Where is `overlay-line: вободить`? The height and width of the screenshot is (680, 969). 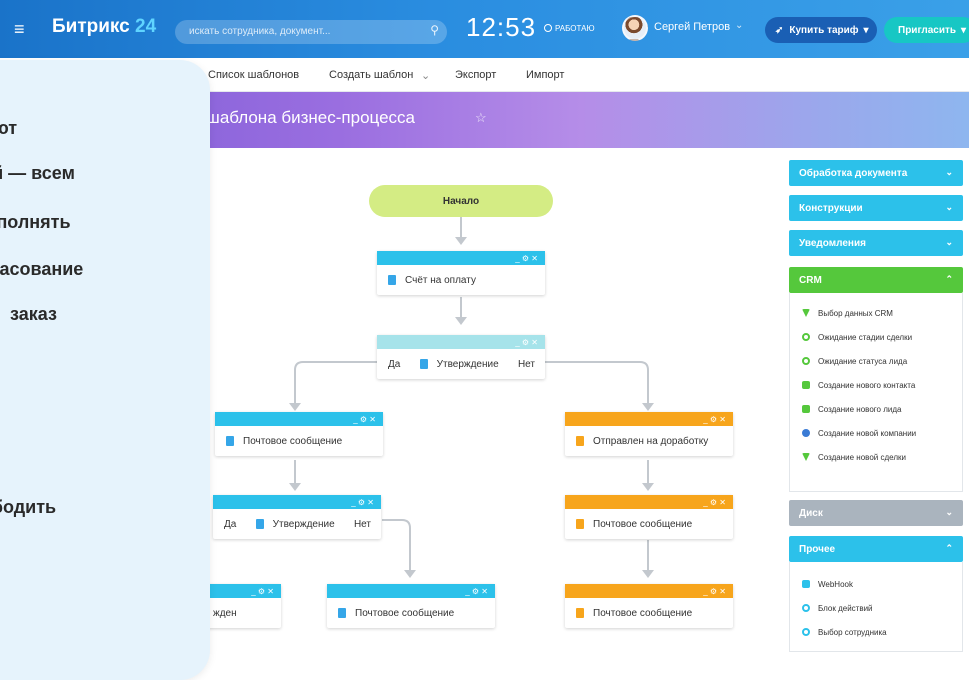
overlay-line: вободить is located at coordinates (28, 507).